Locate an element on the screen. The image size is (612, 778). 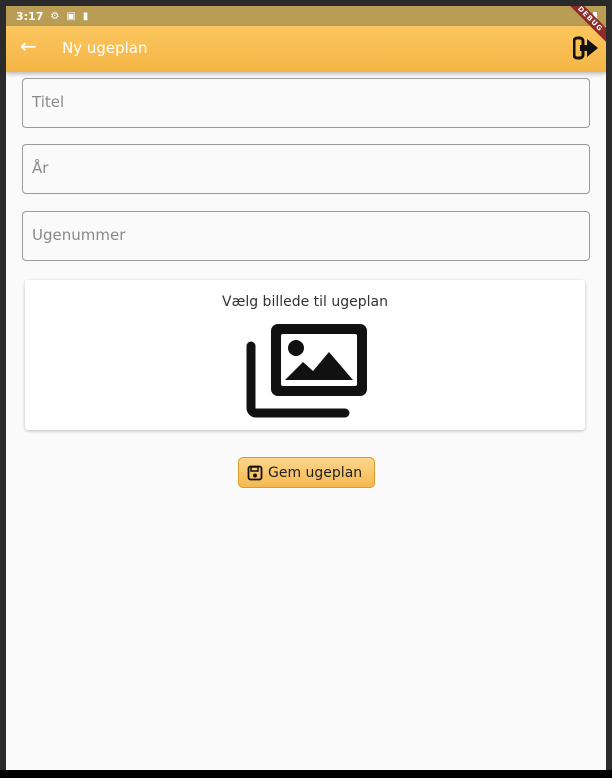
photo-library-icon is located at coordinates (306, 373).